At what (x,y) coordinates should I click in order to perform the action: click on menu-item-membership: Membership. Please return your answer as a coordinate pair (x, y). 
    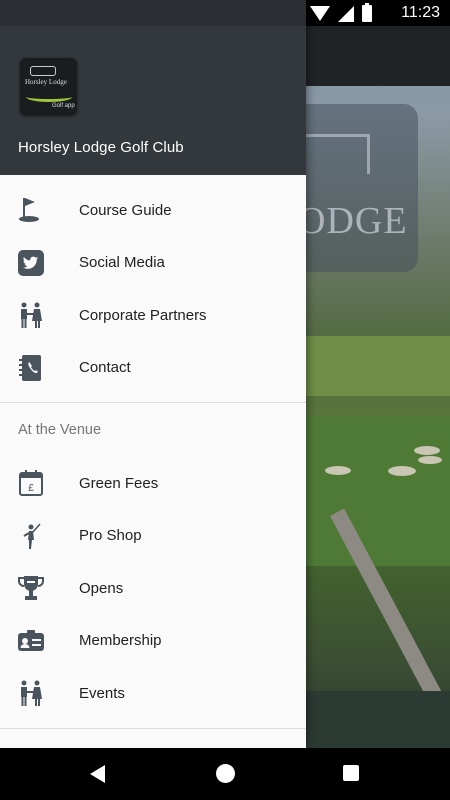
    Looking at the image, I should click on (153, 641).